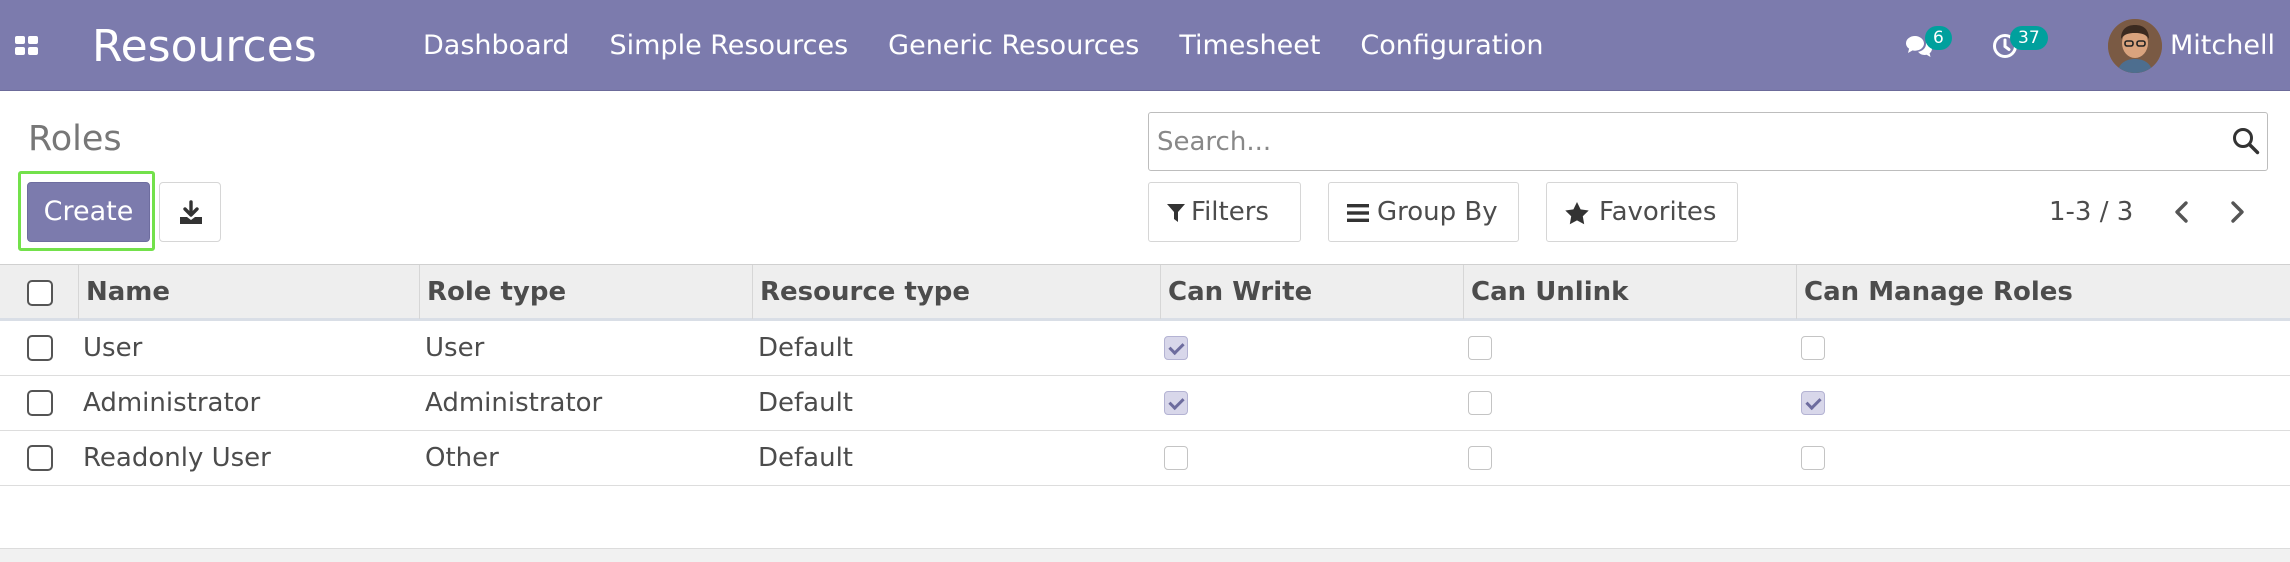  I want to click on bars-icon, so click(1358, 213).